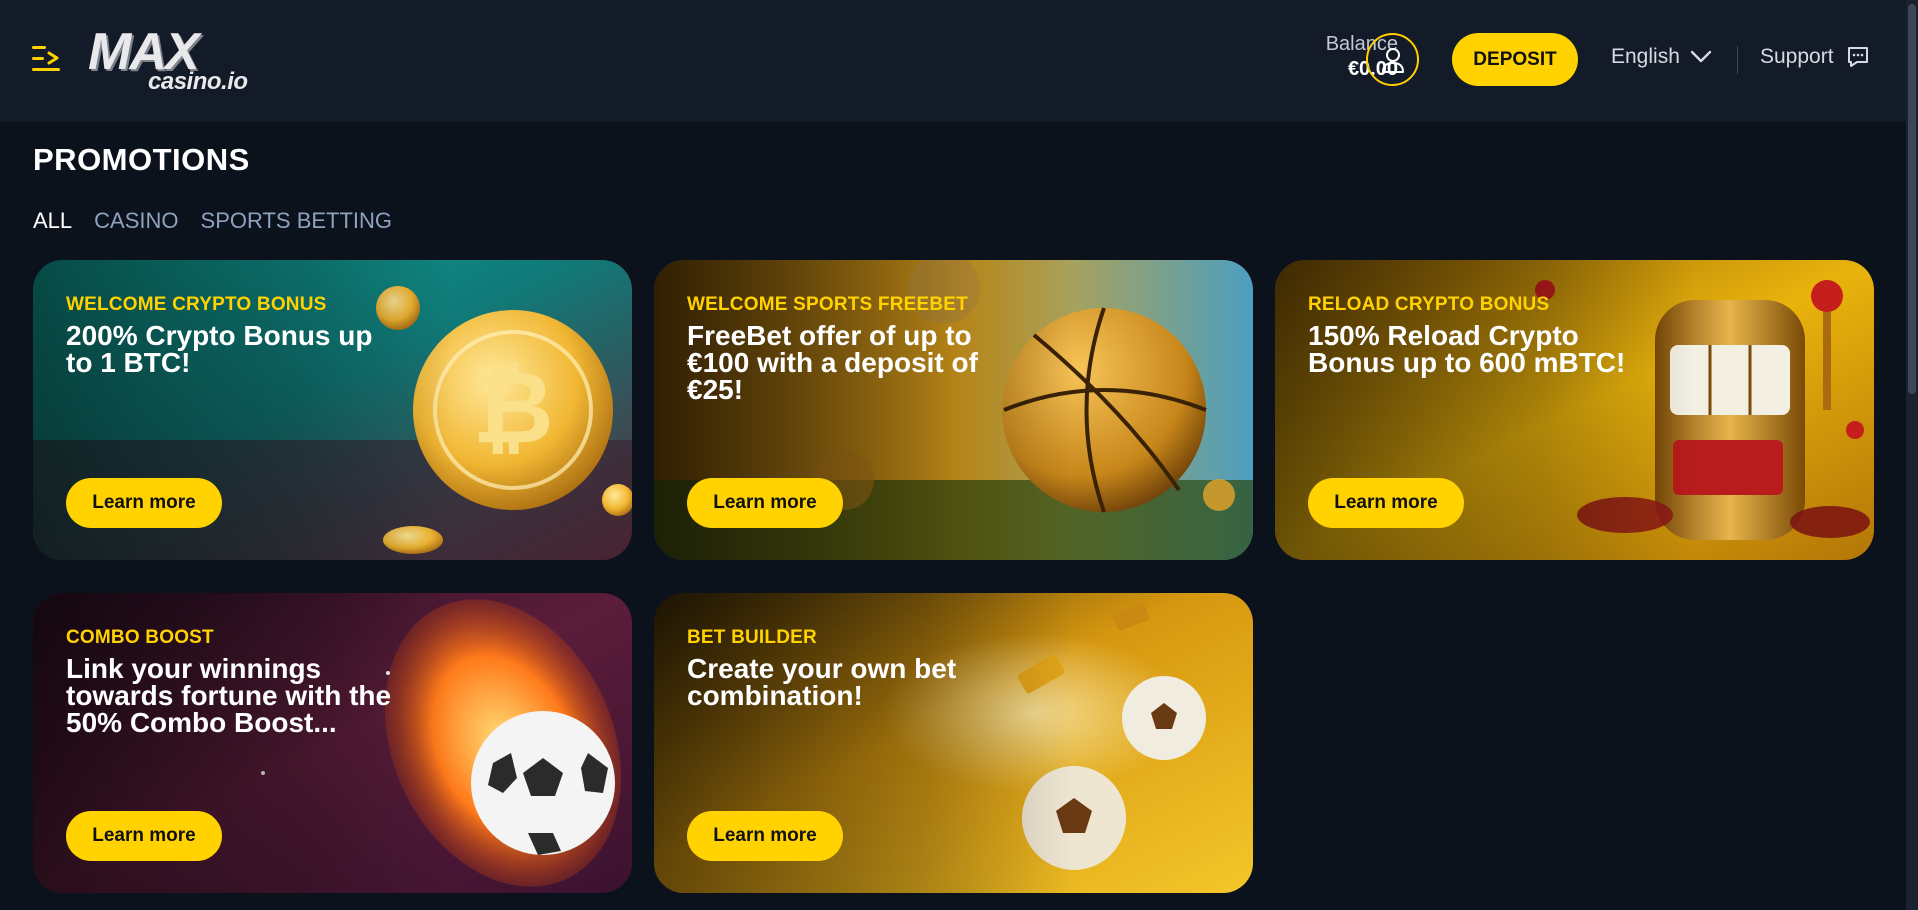 The height and width of the screenshot is (910, 1918). I want to click on chat-icon, so click(1857, 57).